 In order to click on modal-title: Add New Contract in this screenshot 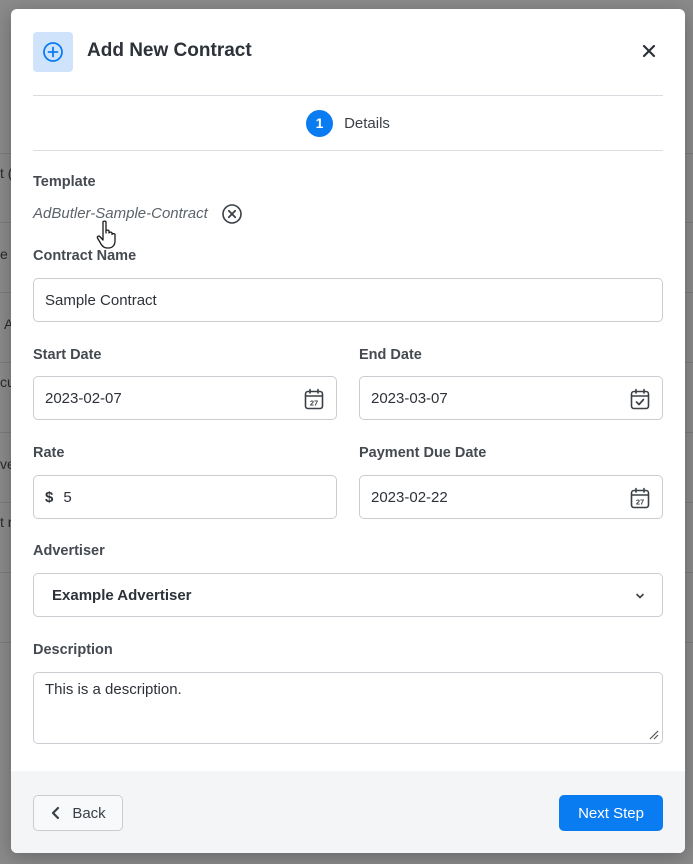, I will do `click(169, 50)`.